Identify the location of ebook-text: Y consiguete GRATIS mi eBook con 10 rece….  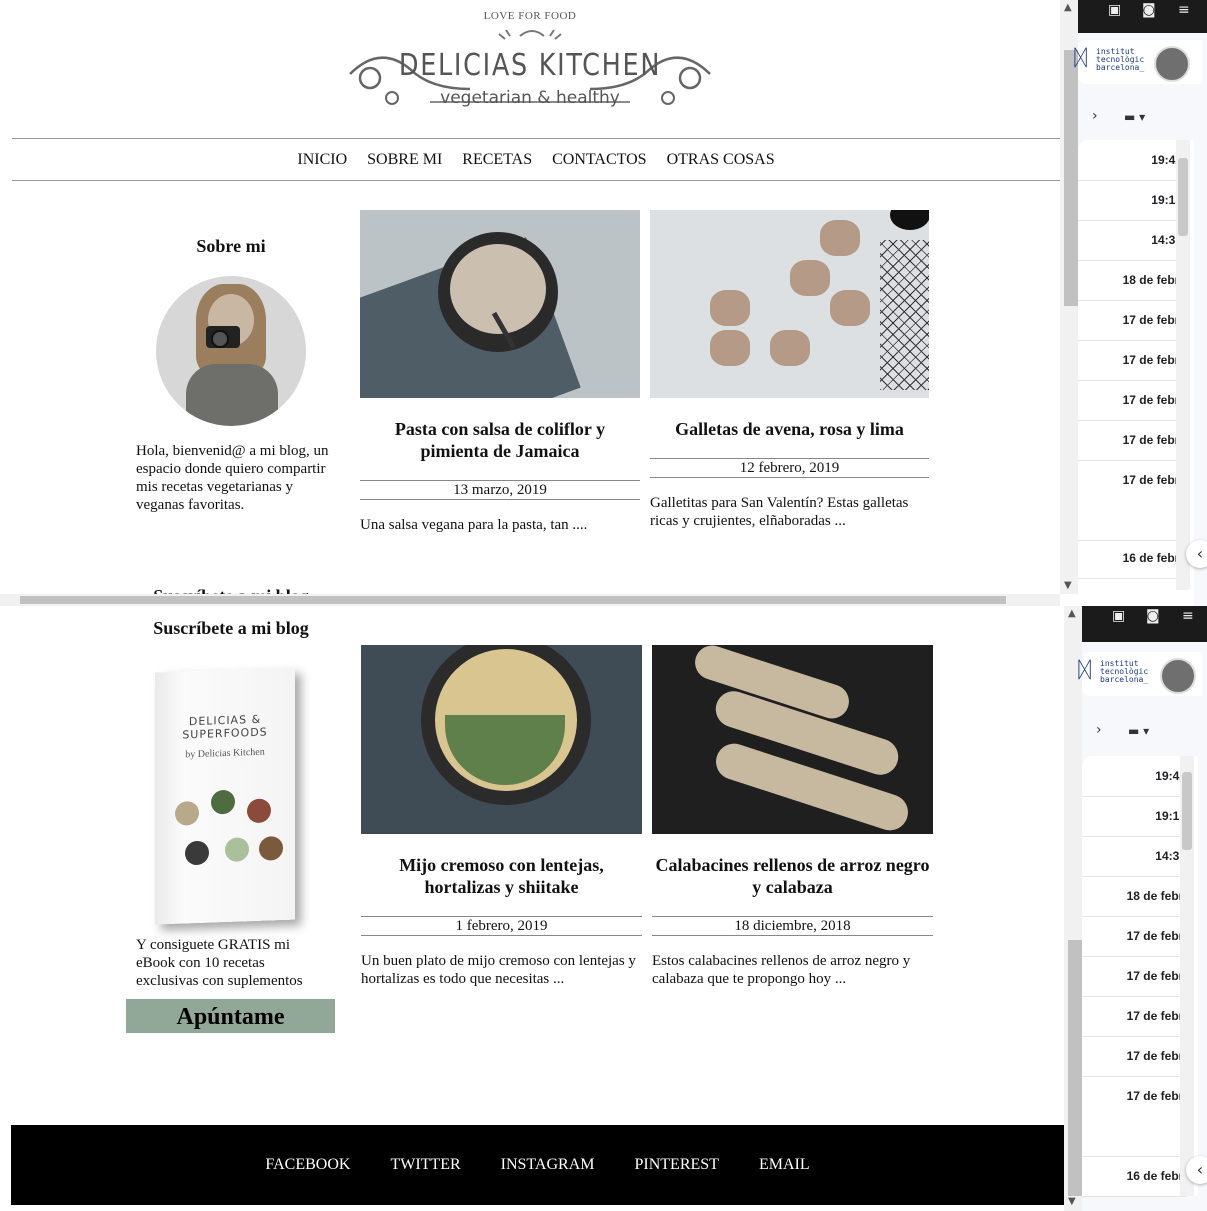
(219, 963).